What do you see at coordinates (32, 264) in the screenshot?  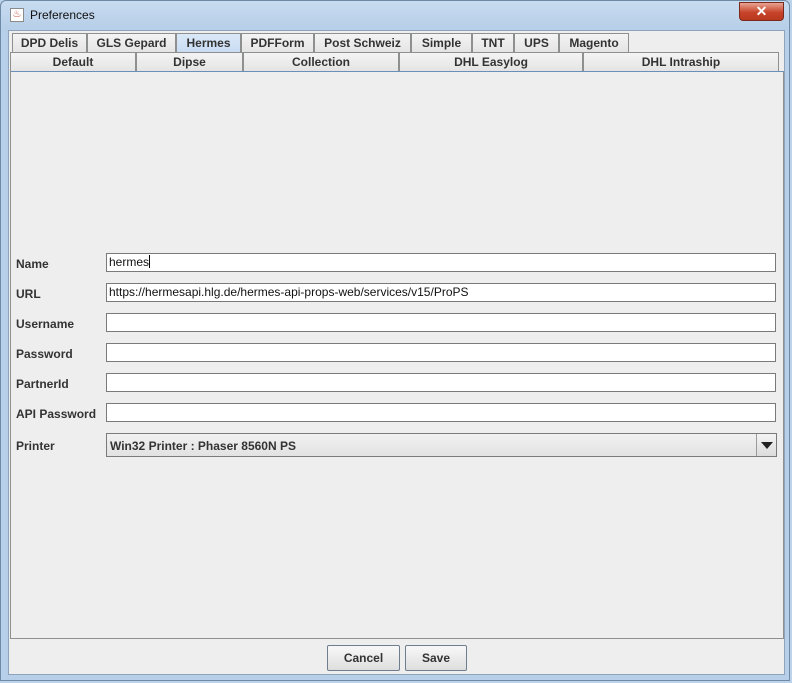 I see `name-label: Name` at bounding box center [32, 264].